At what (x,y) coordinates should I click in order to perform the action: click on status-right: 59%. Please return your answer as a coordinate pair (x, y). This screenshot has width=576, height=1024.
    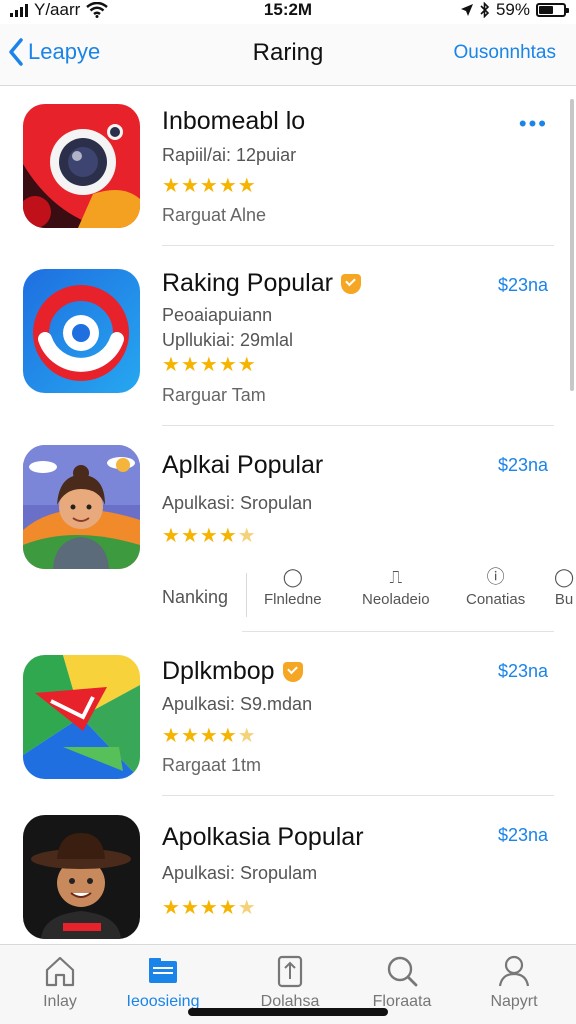
    Looking at the image, I should click on (514, 10).